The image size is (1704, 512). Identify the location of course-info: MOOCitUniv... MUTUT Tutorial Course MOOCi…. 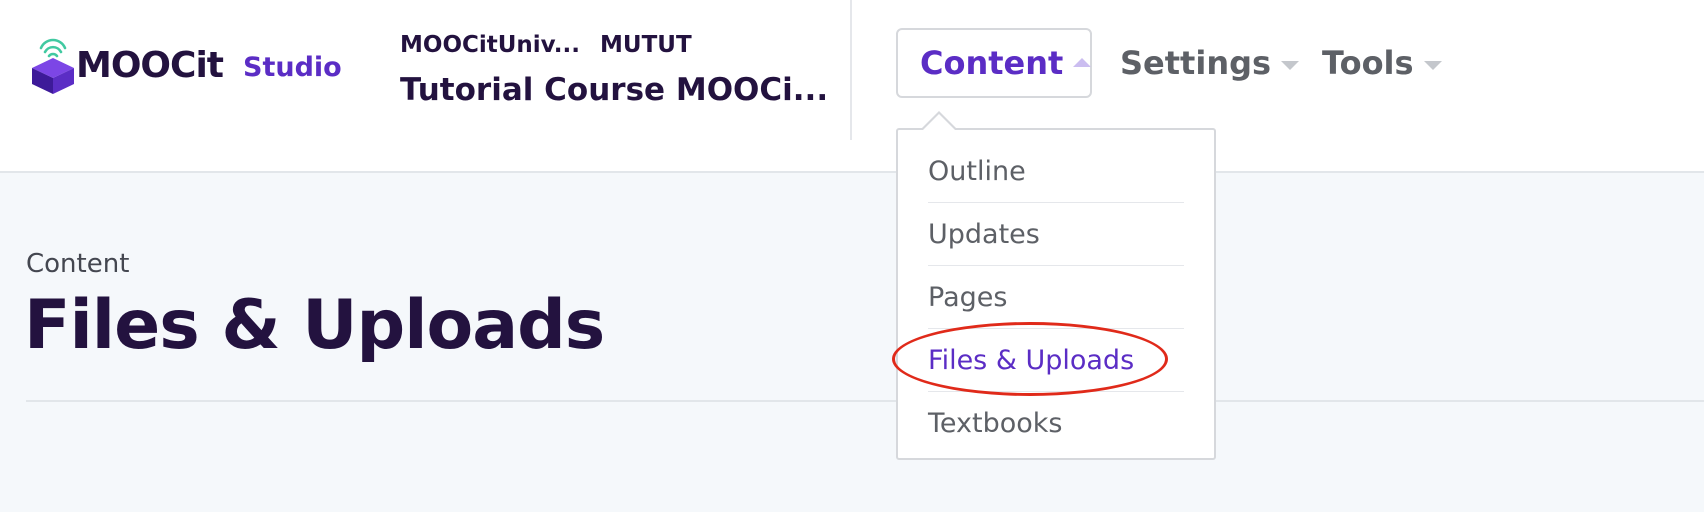
(614, 70).